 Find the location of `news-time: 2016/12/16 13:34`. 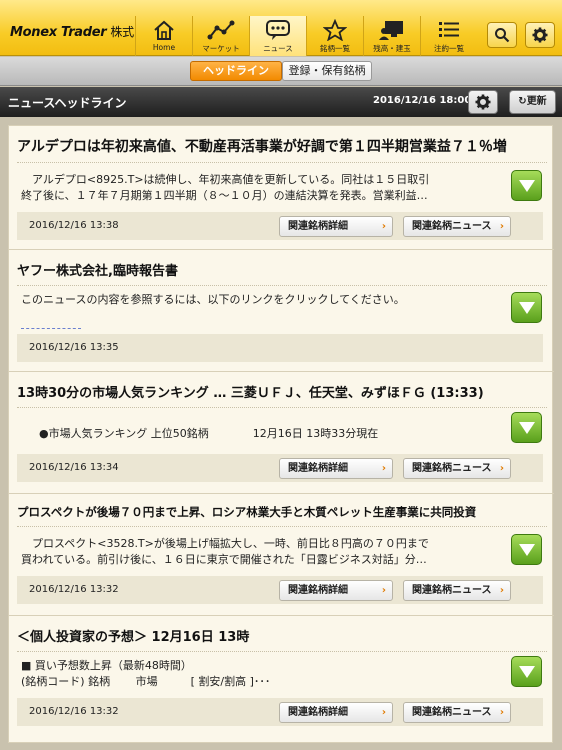

news-time: 2016/12/16 13:34 is located at coordinates (74, 467).